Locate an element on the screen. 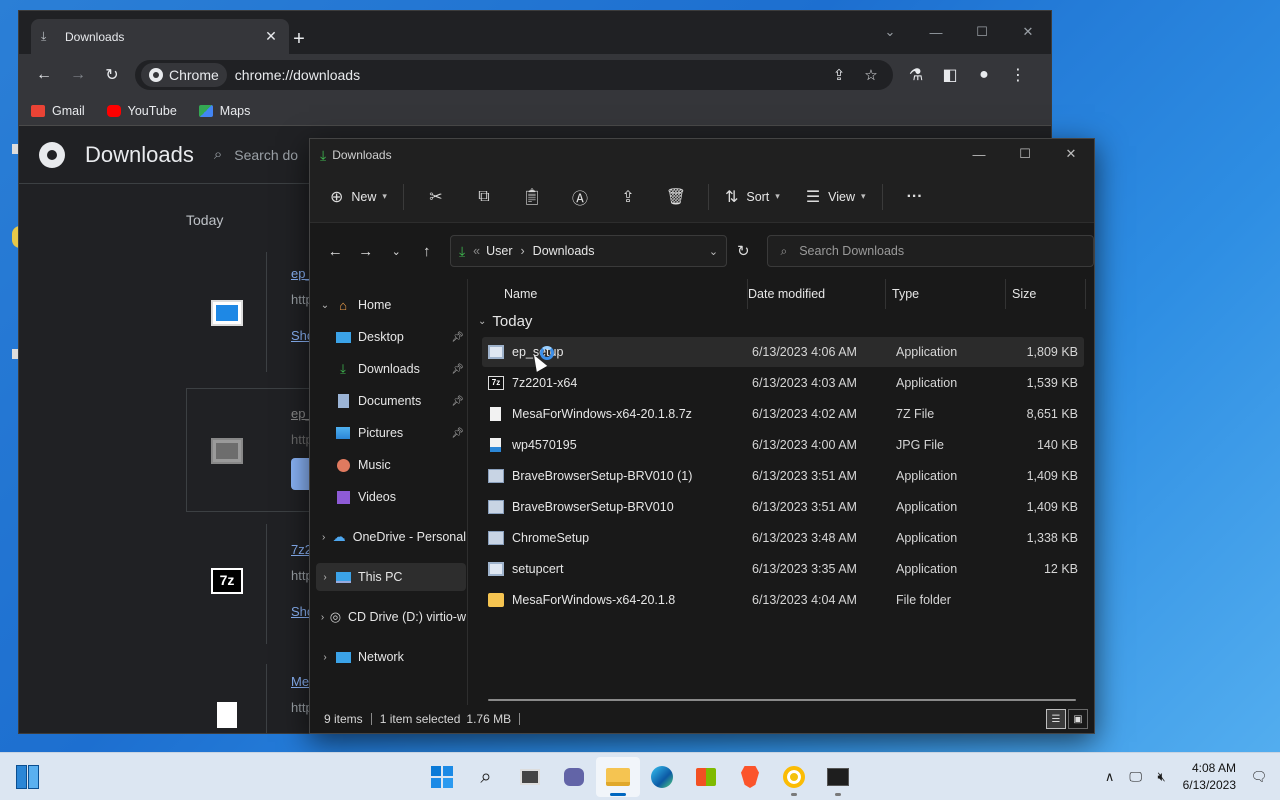 The width and height of the screenshot is (1280, 800). chevron-up-icon: ∧ is located at coordinates (1110, 777).